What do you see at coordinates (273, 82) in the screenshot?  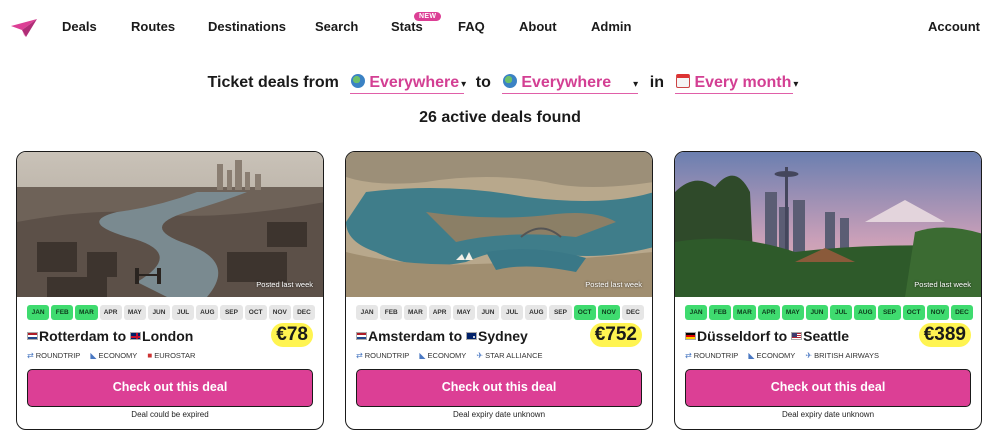 I see `filter-prefix: Ticket deals from` at bounding box center [273, 82].